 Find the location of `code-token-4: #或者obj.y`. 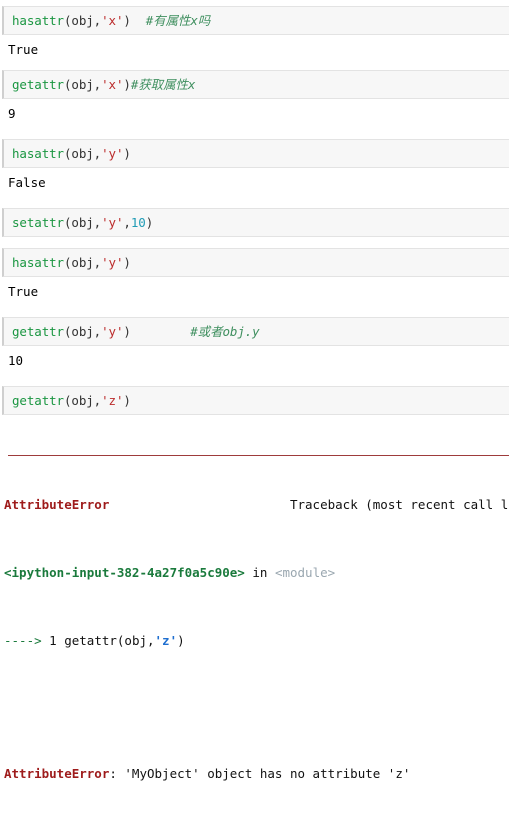

code-token-4: #或者obj.y is located at coordinates (225, 331).